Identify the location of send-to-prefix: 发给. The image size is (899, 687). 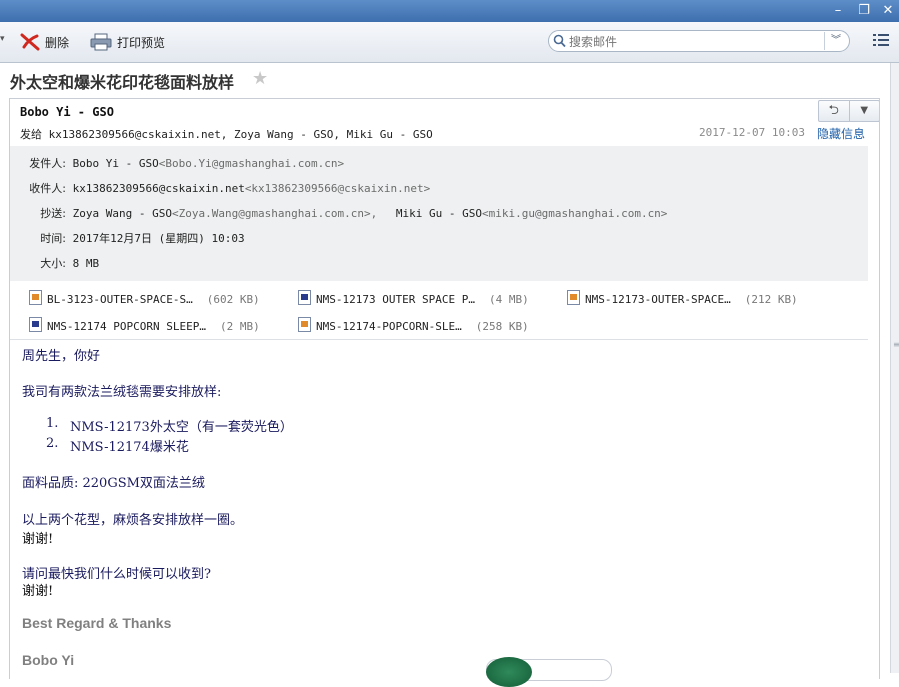
(31, 134).